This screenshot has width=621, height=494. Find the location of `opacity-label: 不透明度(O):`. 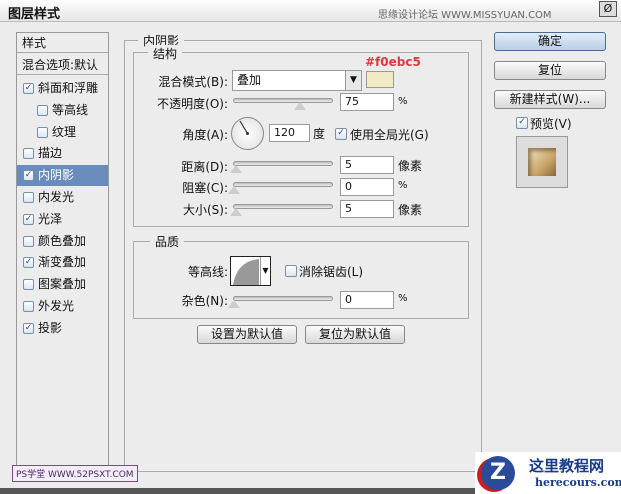

opacity-label: 不透明度(O): is located at coordinates (192, 104).